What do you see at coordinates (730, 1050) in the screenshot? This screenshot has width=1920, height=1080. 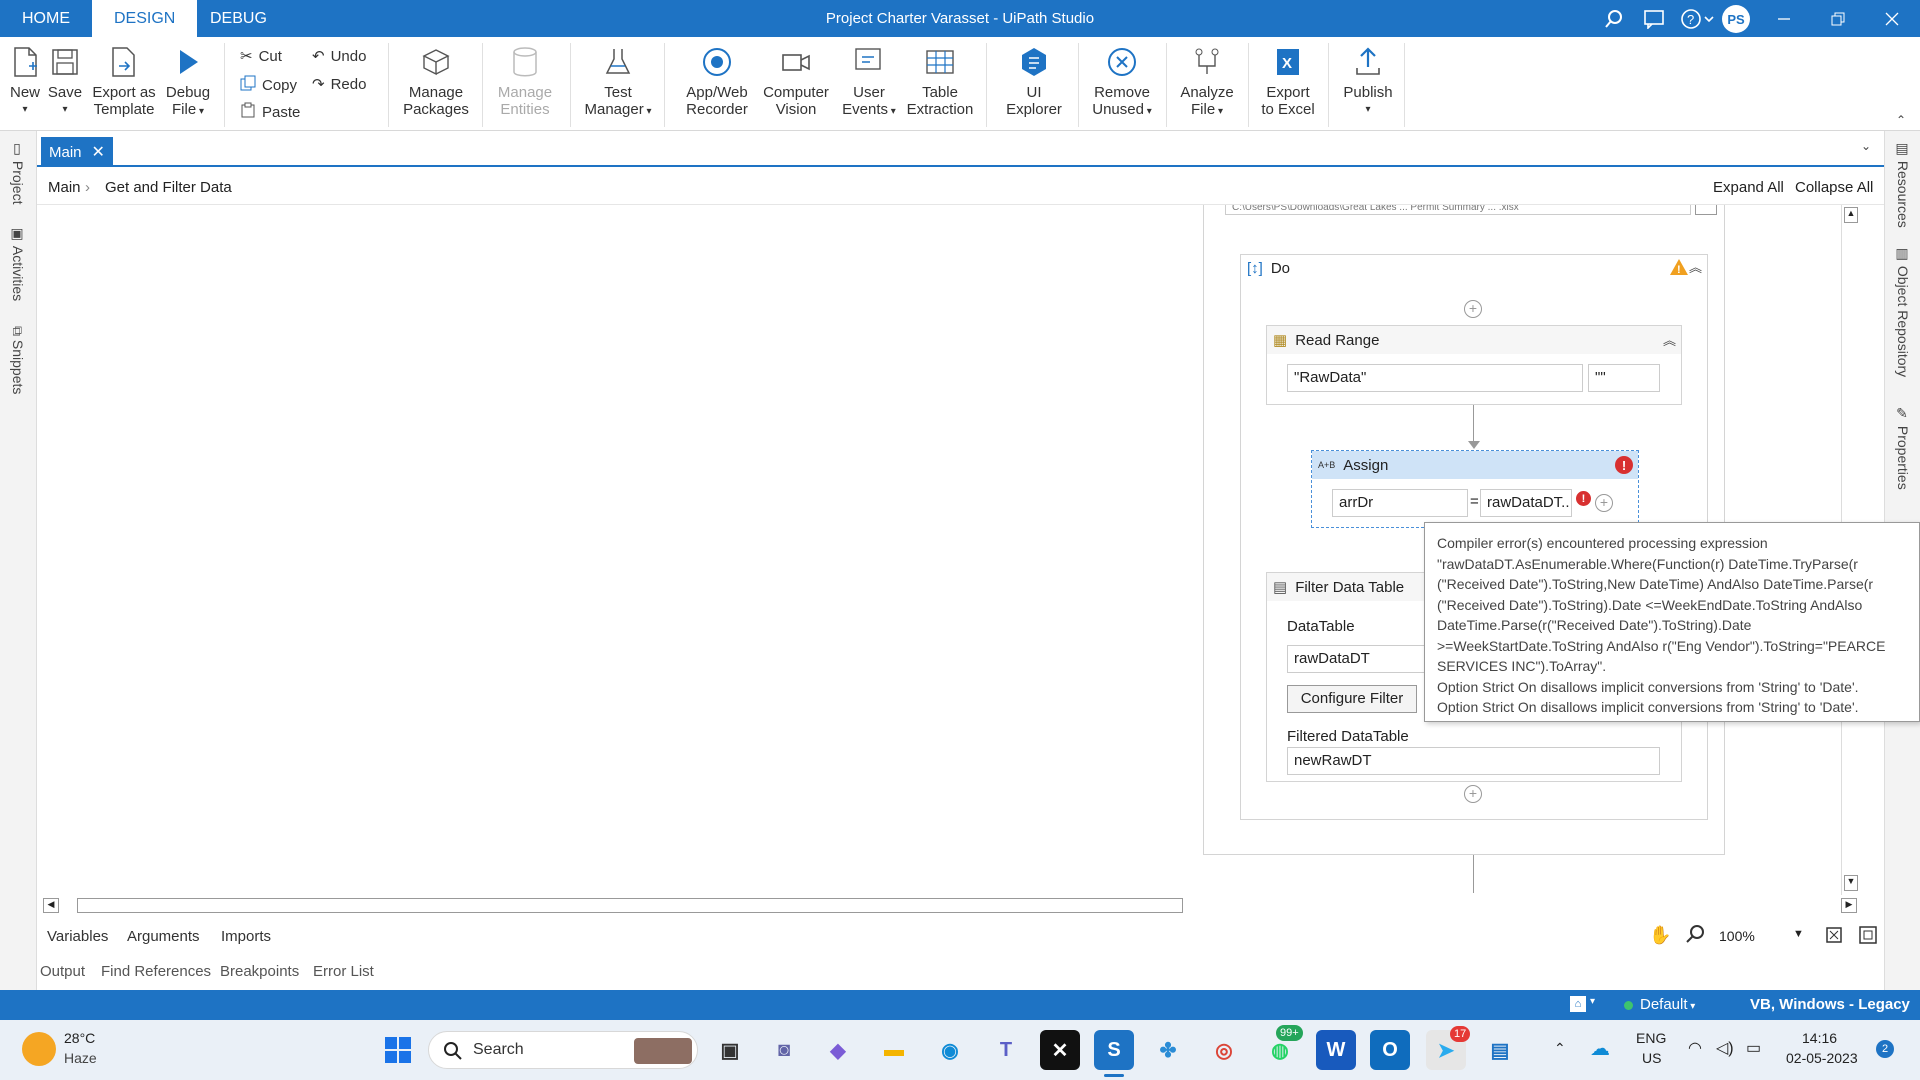 I see `task-view-icon: ▣` at bounding box center [730, 1050].